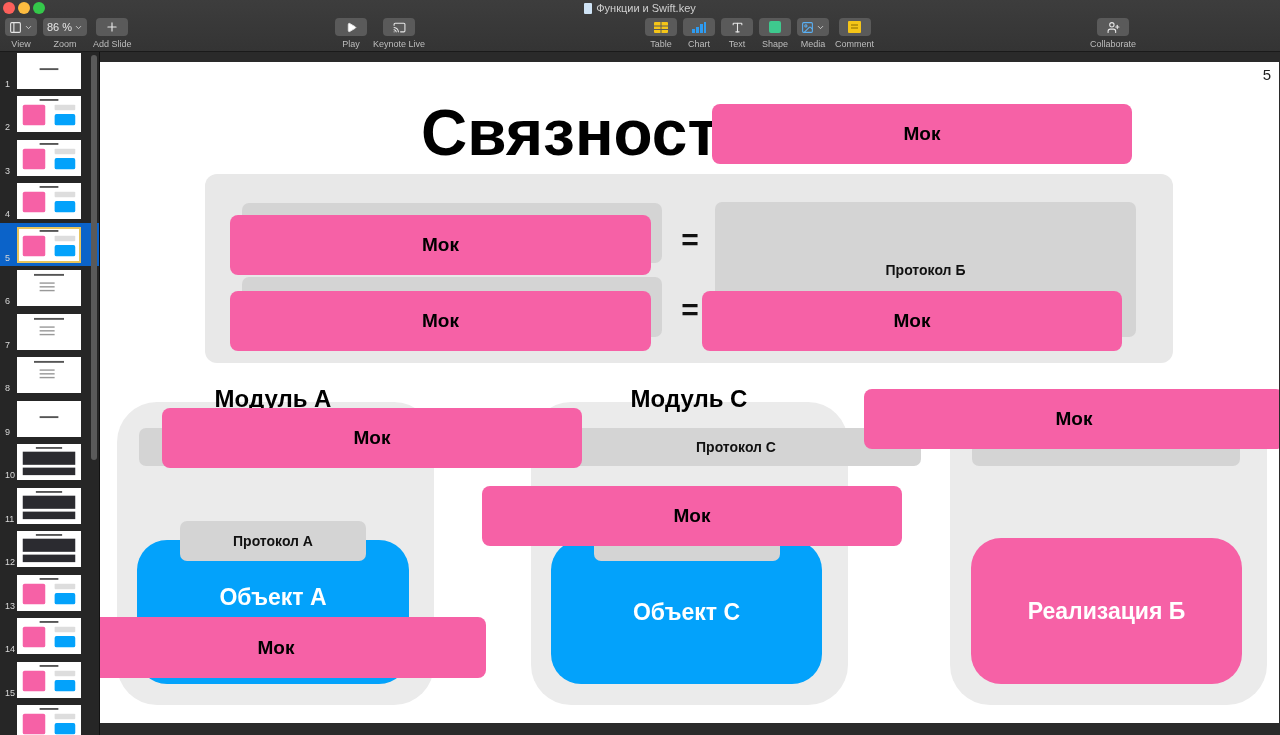 This screenshot has width=1280, height=735. I want to click on slide-number: 1, so click(8, 83).